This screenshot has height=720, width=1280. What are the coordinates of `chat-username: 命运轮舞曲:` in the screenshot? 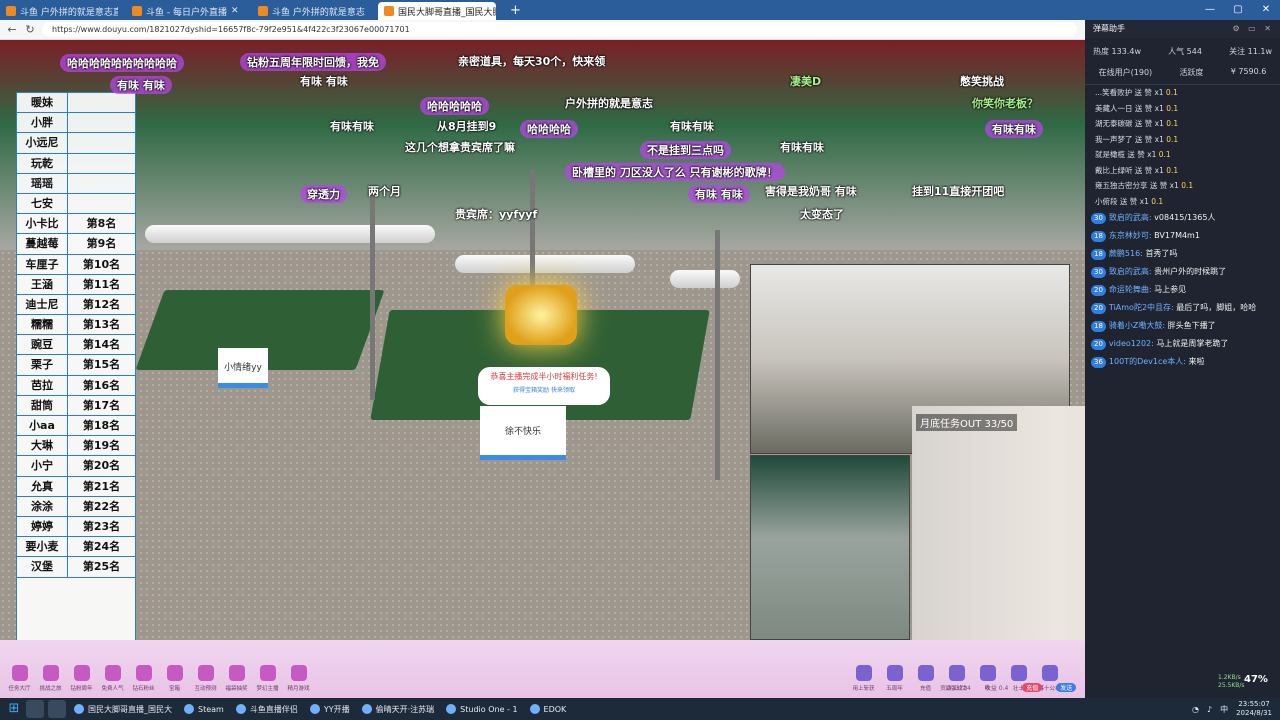 It's located at (1130, 289).